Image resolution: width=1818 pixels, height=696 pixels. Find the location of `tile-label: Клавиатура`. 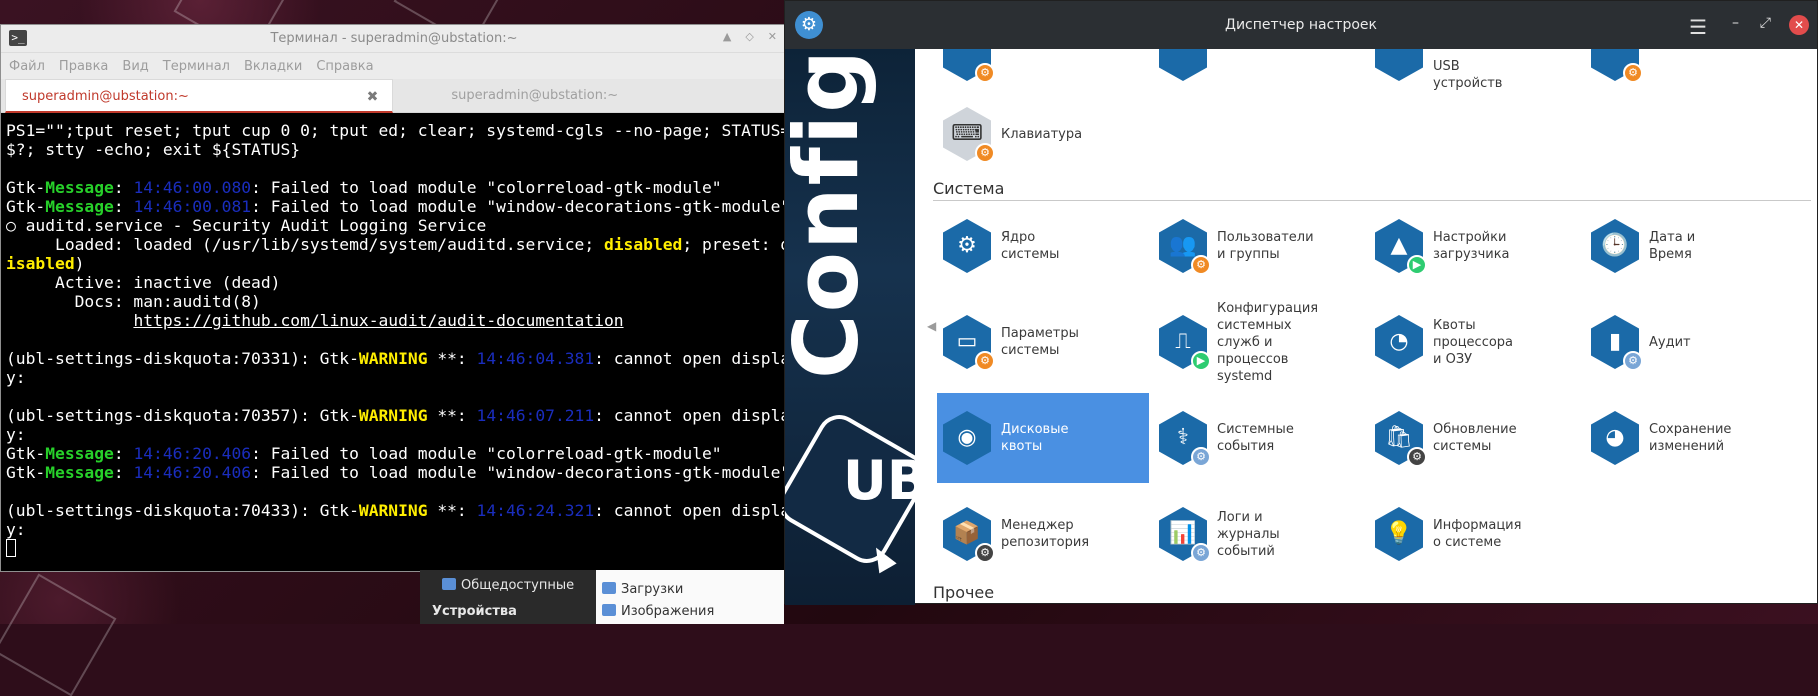

tile-label: Клавиатура is located at coordinates (1042, 134).